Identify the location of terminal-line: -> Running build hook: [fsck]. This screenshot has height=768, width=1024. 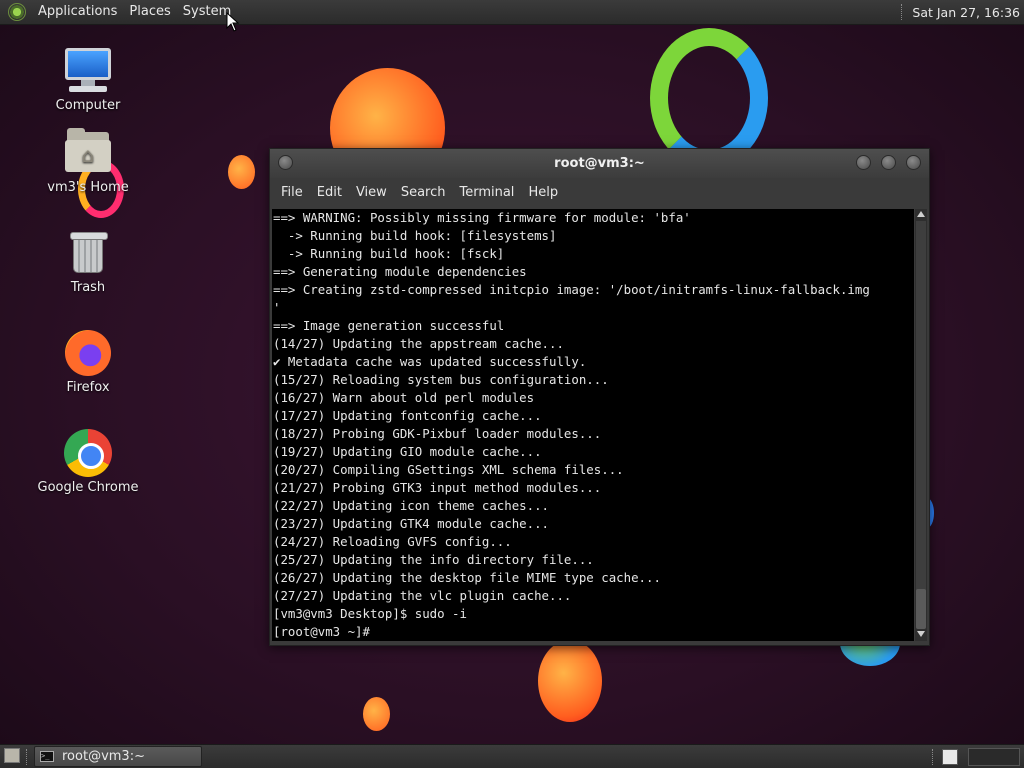
(389, 253).